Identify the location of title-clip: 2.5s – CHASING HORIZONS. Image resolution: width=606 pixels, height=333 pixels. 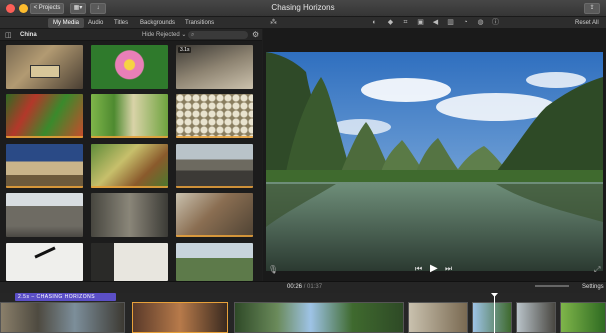
(65, 297).